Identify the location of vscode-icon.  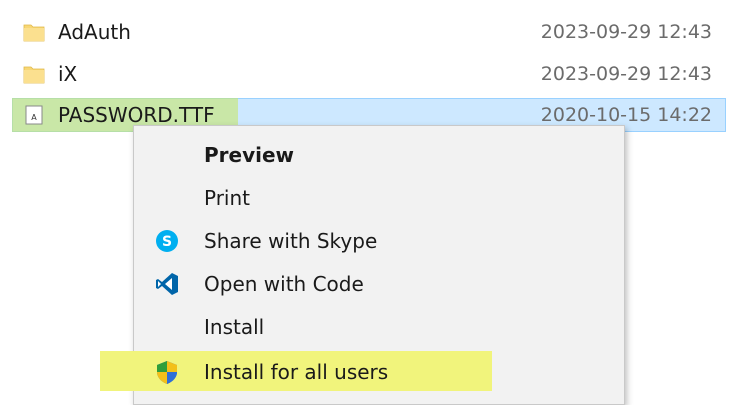
(167, 284).